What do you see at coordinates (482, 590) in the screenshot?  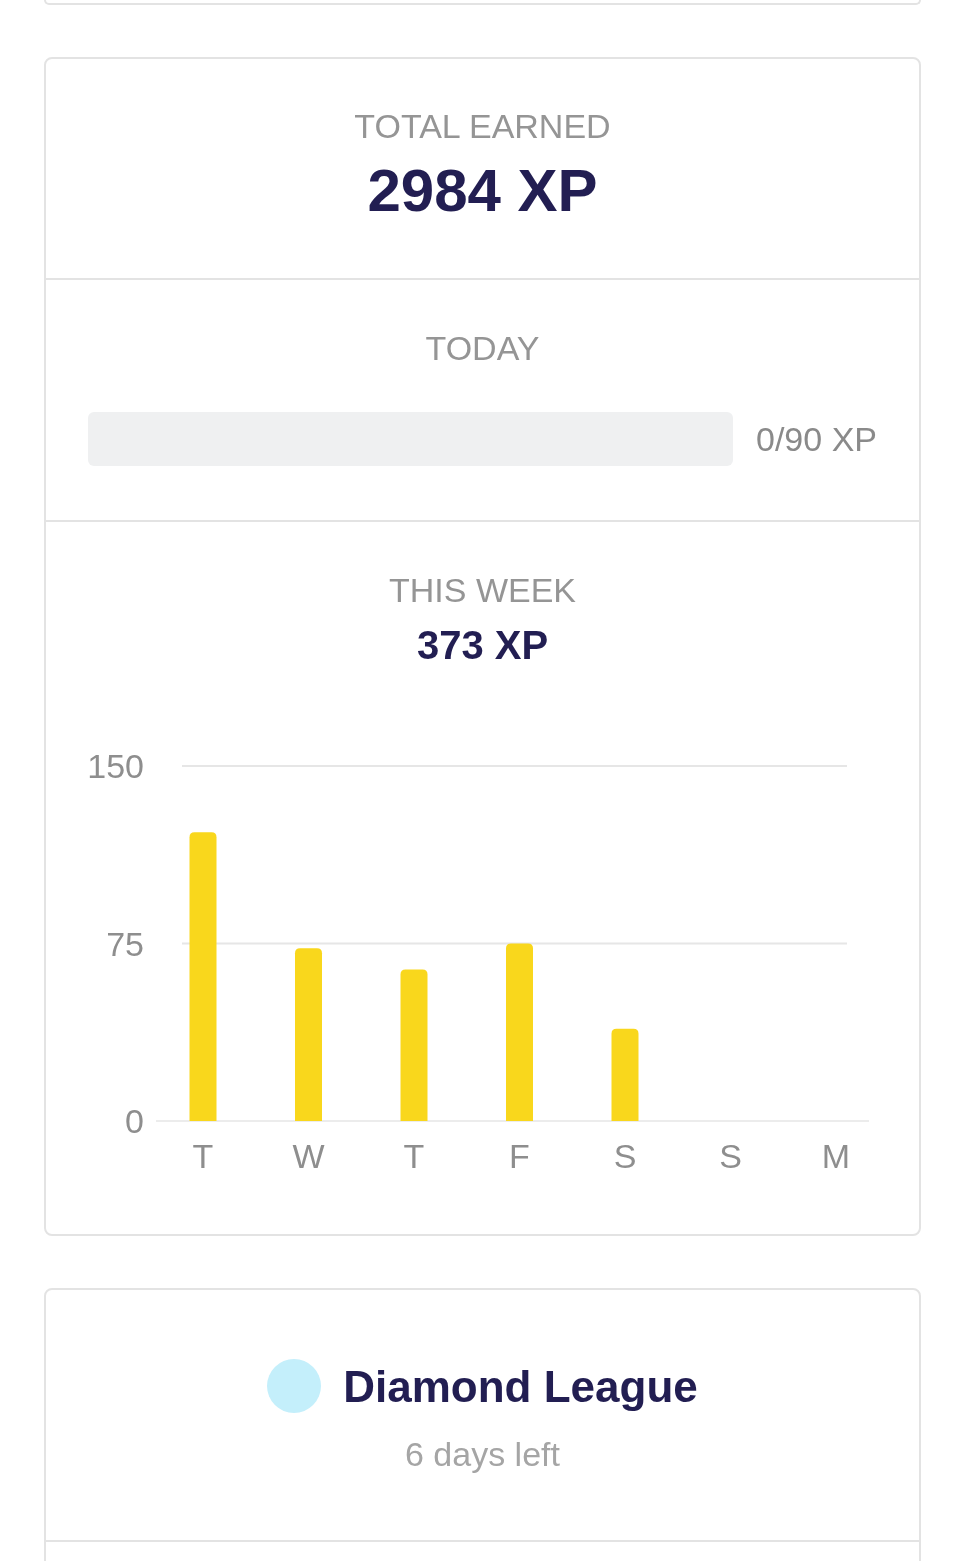 I see `section-label: THIS WEEK` at bounding box center [482, 590].